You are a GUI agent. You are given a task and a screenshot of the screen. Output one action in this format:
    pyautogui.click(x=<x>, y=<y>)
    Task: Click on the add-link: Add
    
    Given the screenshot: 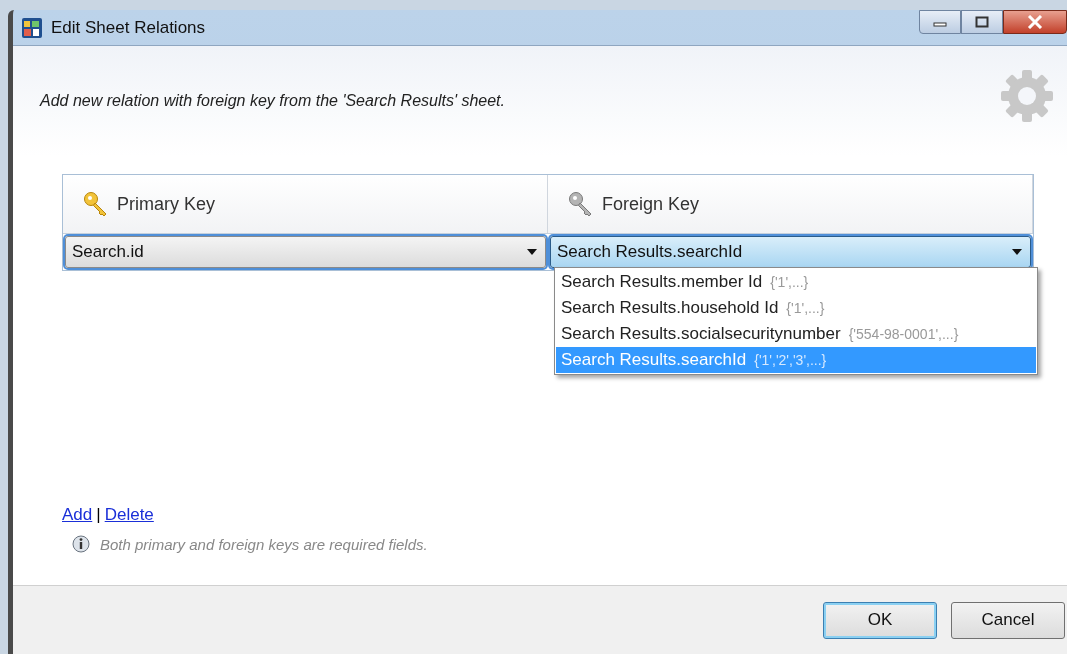 What is the action you would take?
    pyautogui.click(x=77, y=515)
    